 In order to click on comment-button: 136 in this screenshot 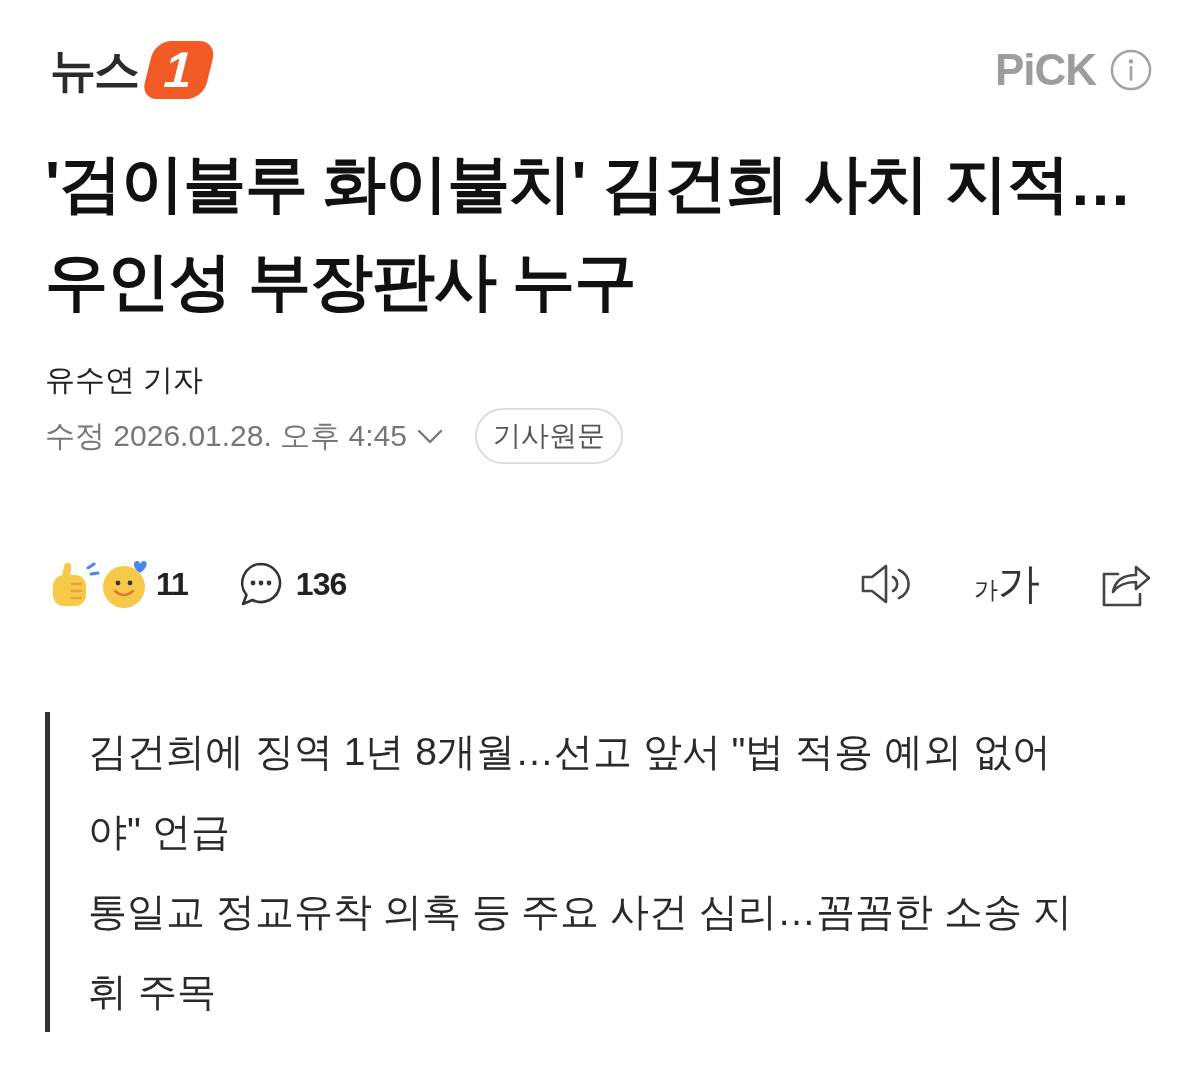, I will do `click(292, 584)`.